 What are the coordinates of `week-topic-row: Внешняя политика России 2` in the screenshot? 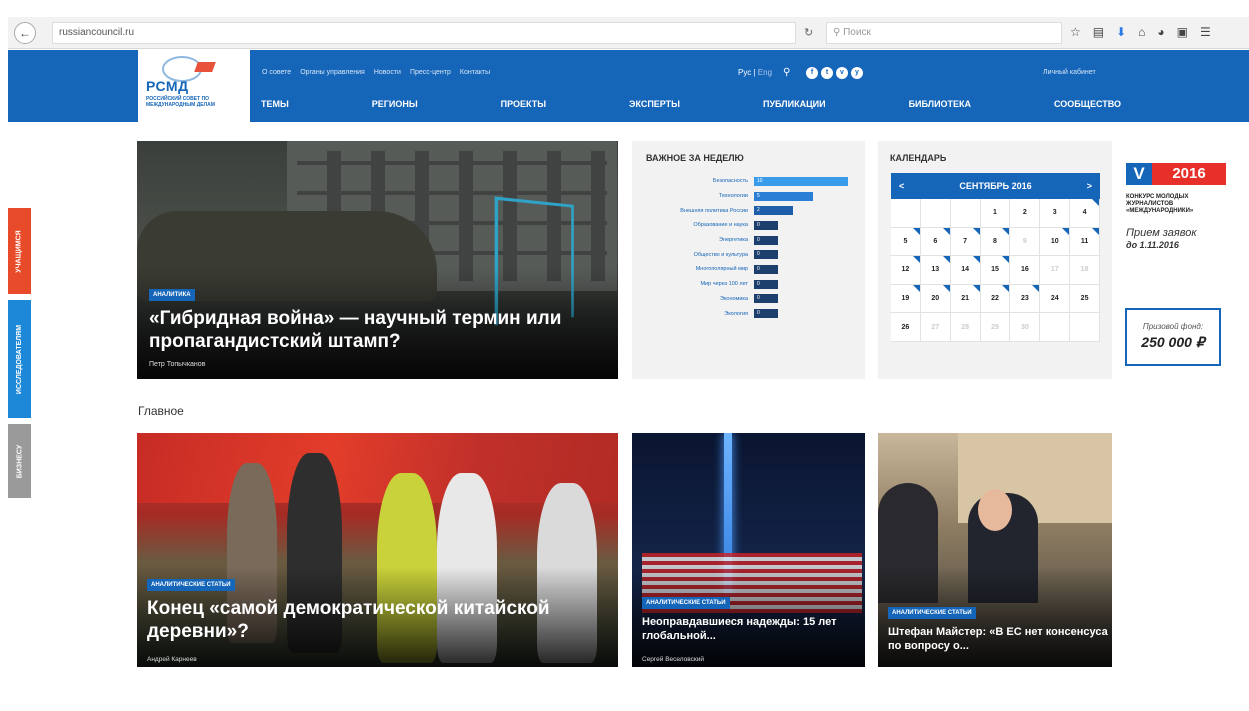 It's located at (750, 210).